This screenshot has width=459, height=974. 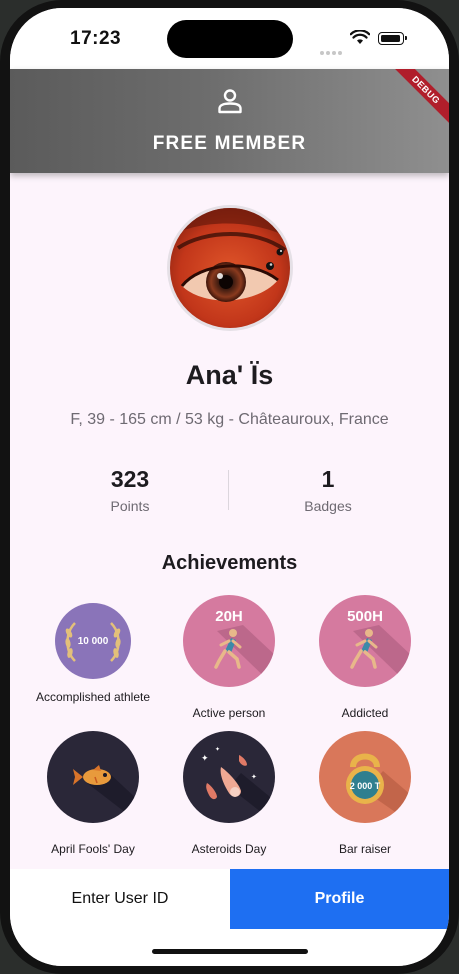 What do you see at coordinates (229, 641) in the screenshot?
I see `runner-icon: 20H` at bounding box center [229, 641].